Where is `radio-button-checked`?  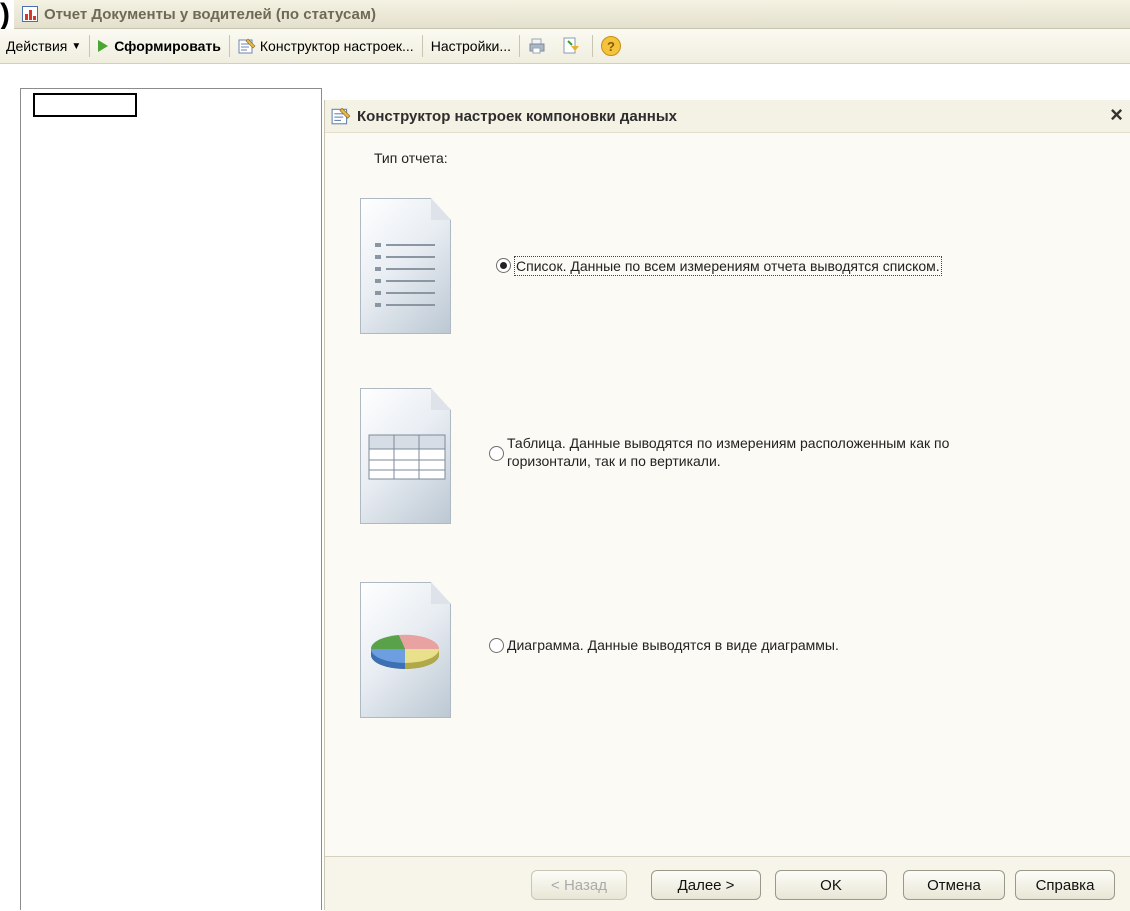 radio-button-checked is located at coordinates (503, 265).